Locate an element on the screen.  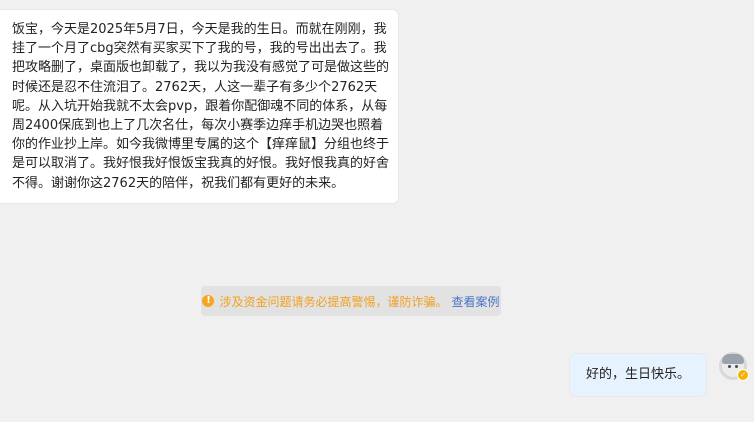
avatar-eye-right is located at coordinates (736, 366).